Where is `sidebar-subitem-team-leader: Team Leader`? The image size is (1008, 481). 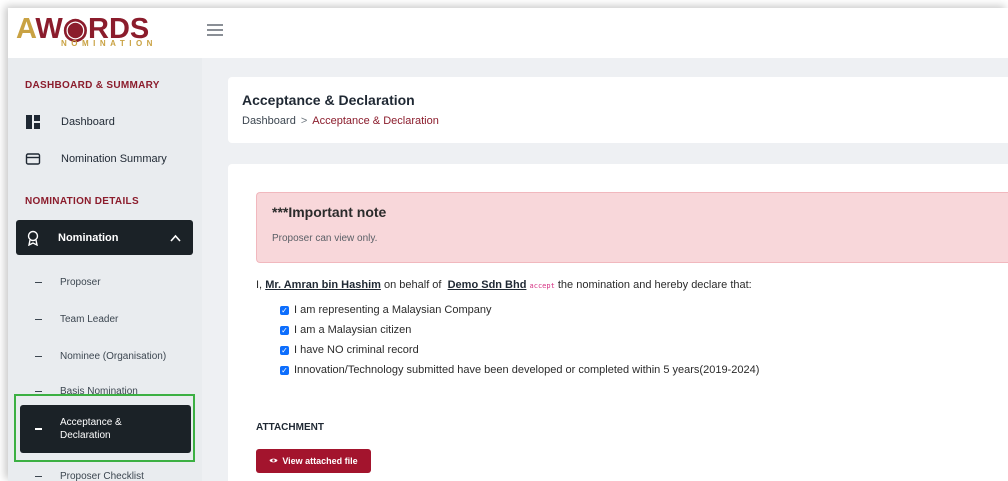
sidebar-subitem-team-leader: Team Leader is located at coordinates (117, 319).